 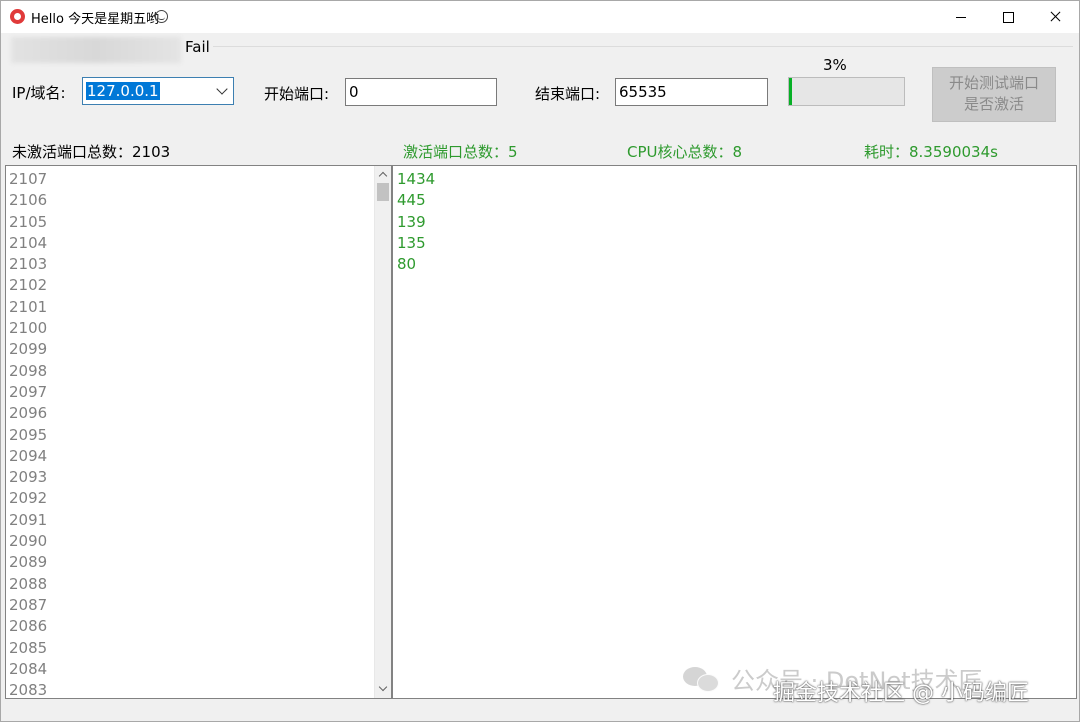 I want to click on list-item: 2085, so click(x=28, y=648).